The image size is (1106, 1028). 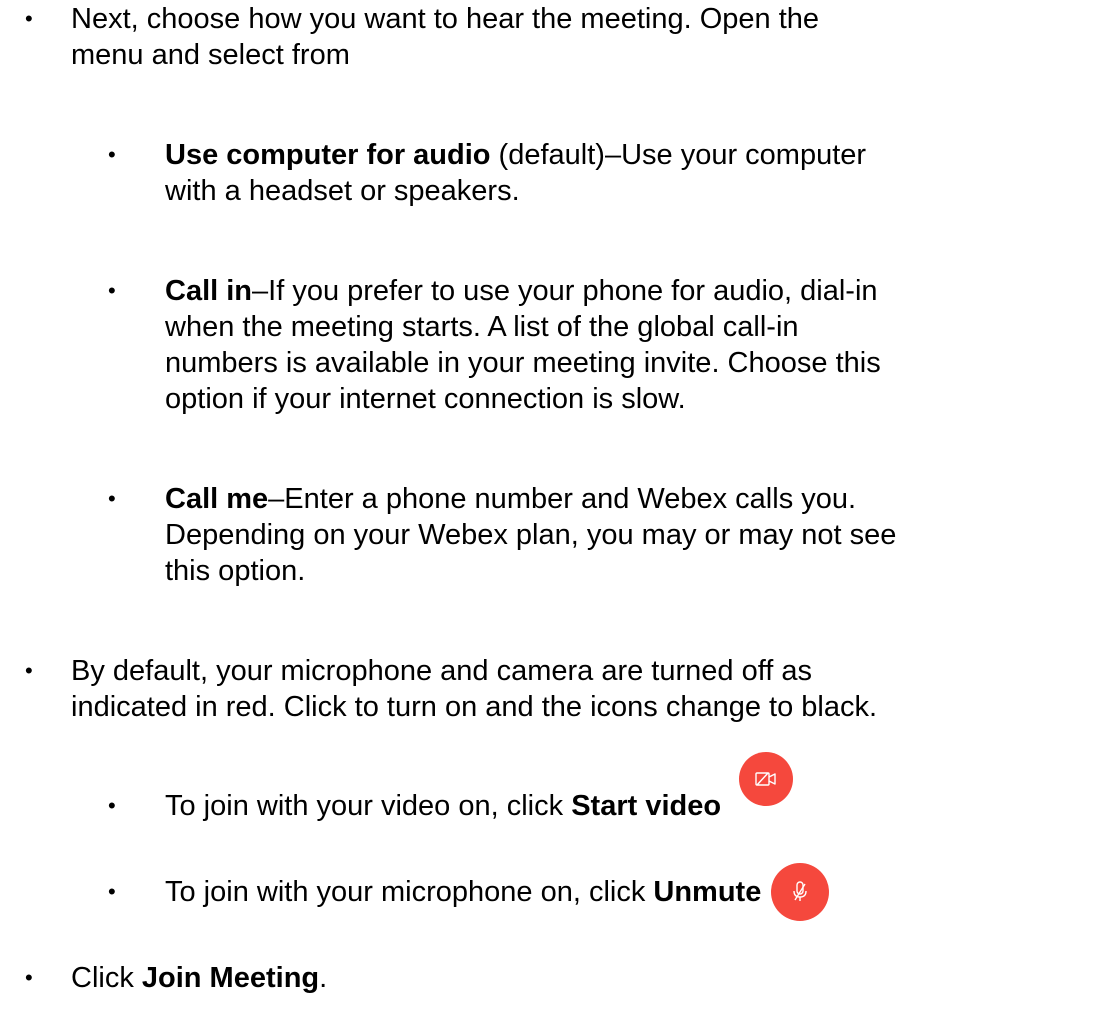 I want to click on microphone-off-icon, so click(x=800, y=891).